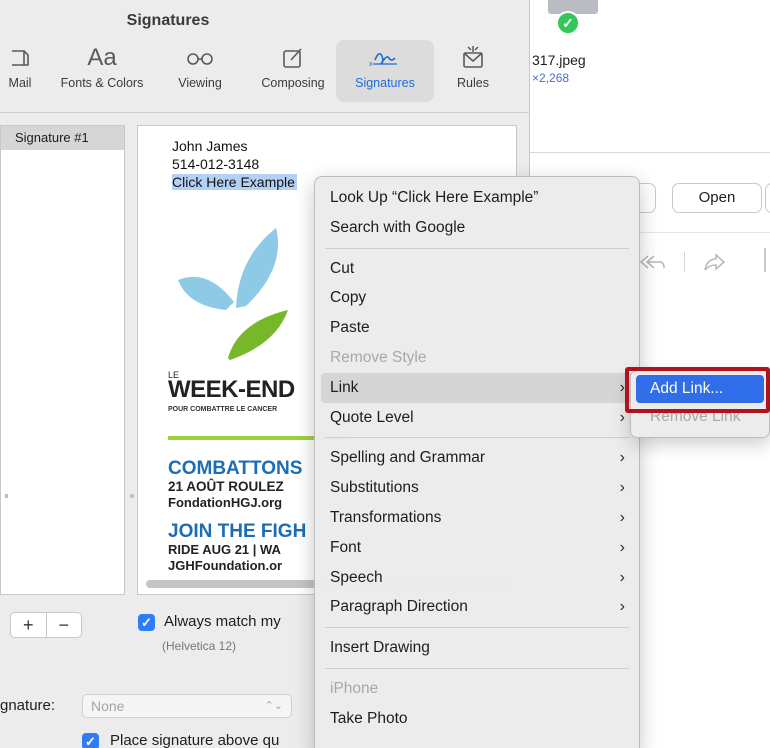  What do you see at coordinates (477, 518) in the screenshot?
I see `menu-item-transformations: Transformations ›` at bounding box center [477, 518].